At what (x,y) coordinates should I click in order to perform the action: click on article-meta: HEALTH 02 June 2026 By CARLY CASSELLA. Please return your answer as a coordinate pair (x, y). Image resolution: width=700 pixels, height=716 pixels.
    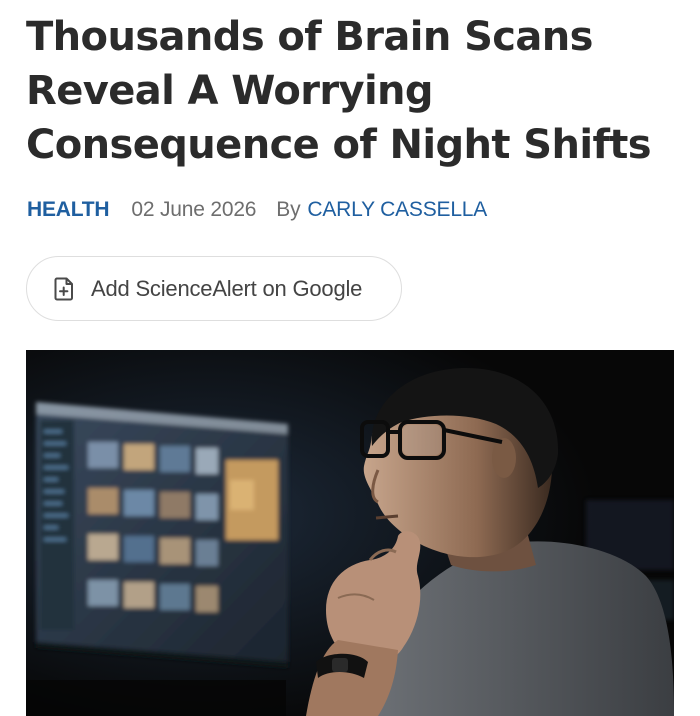
    Looking at the image, I should click on (257, 210).